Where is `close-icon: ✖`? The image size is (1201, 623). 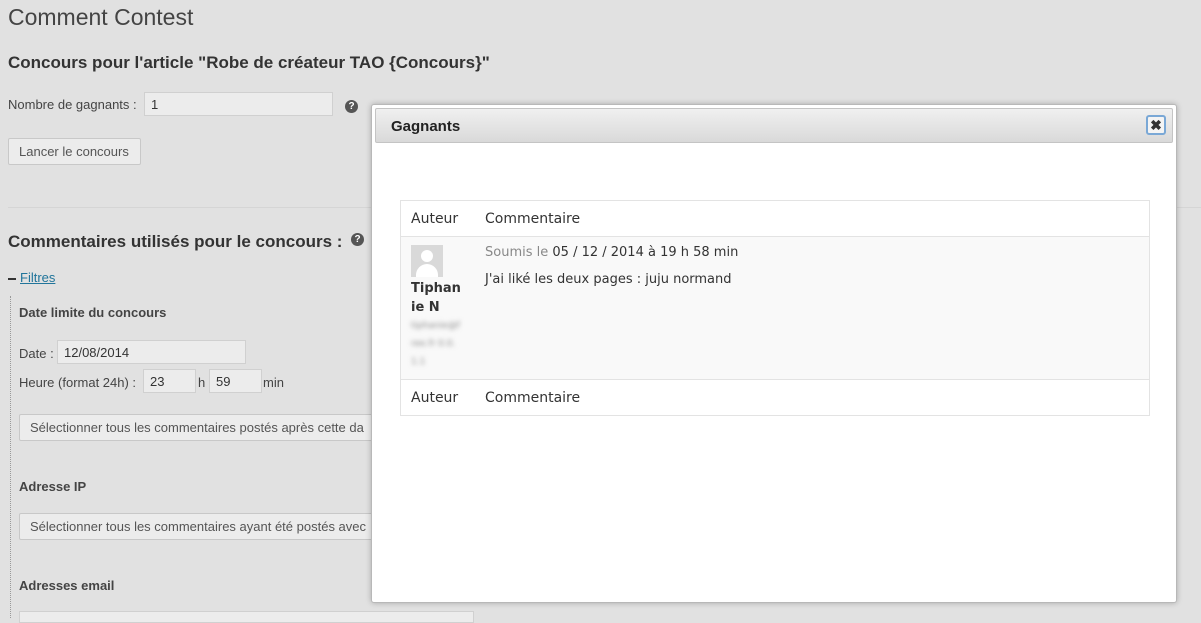 close-icon: ✖ is located at coordinates (1156, 125).